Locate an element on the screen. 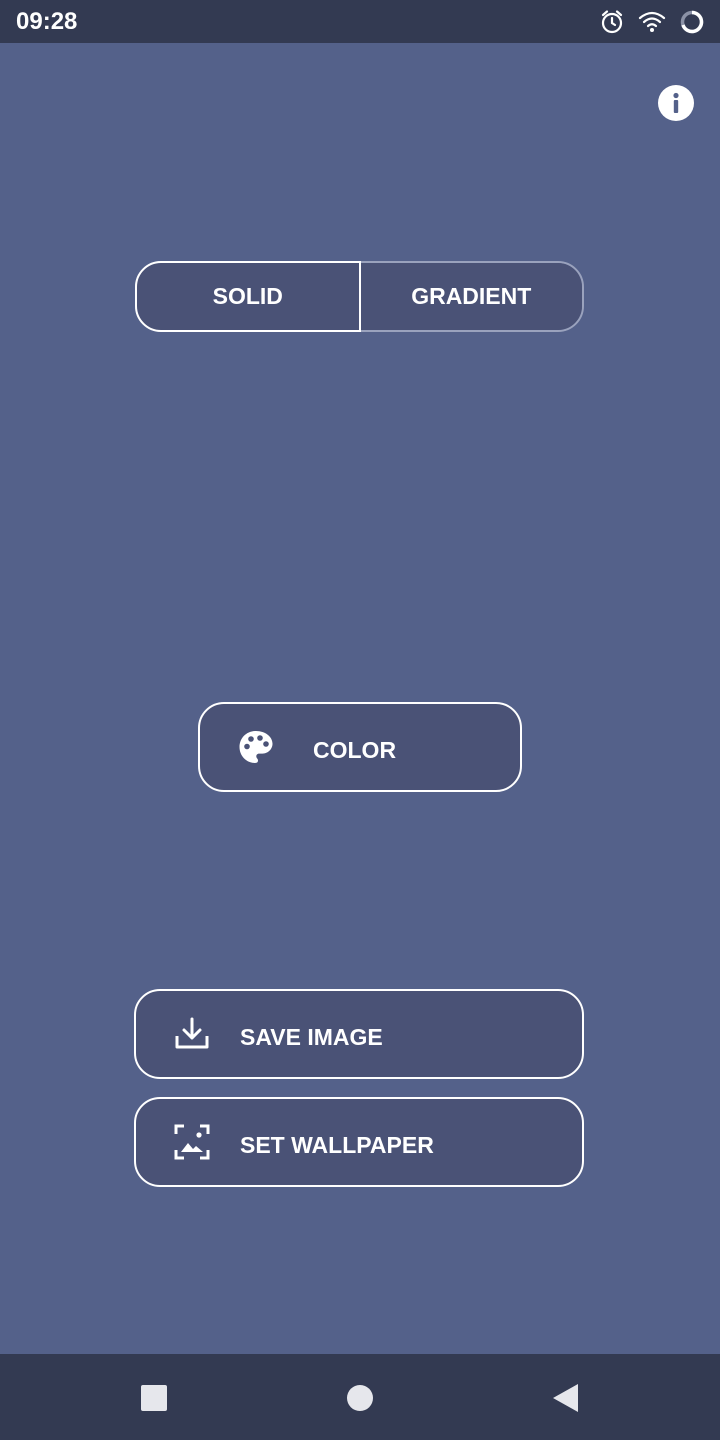  recents-square-icon is located at coordinates (154, 1398).